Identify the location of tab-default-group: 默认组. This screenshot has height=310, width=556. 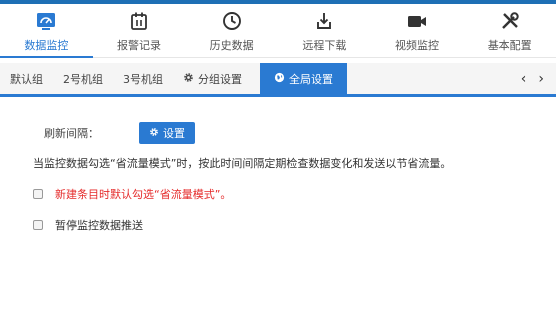
(26, 78).